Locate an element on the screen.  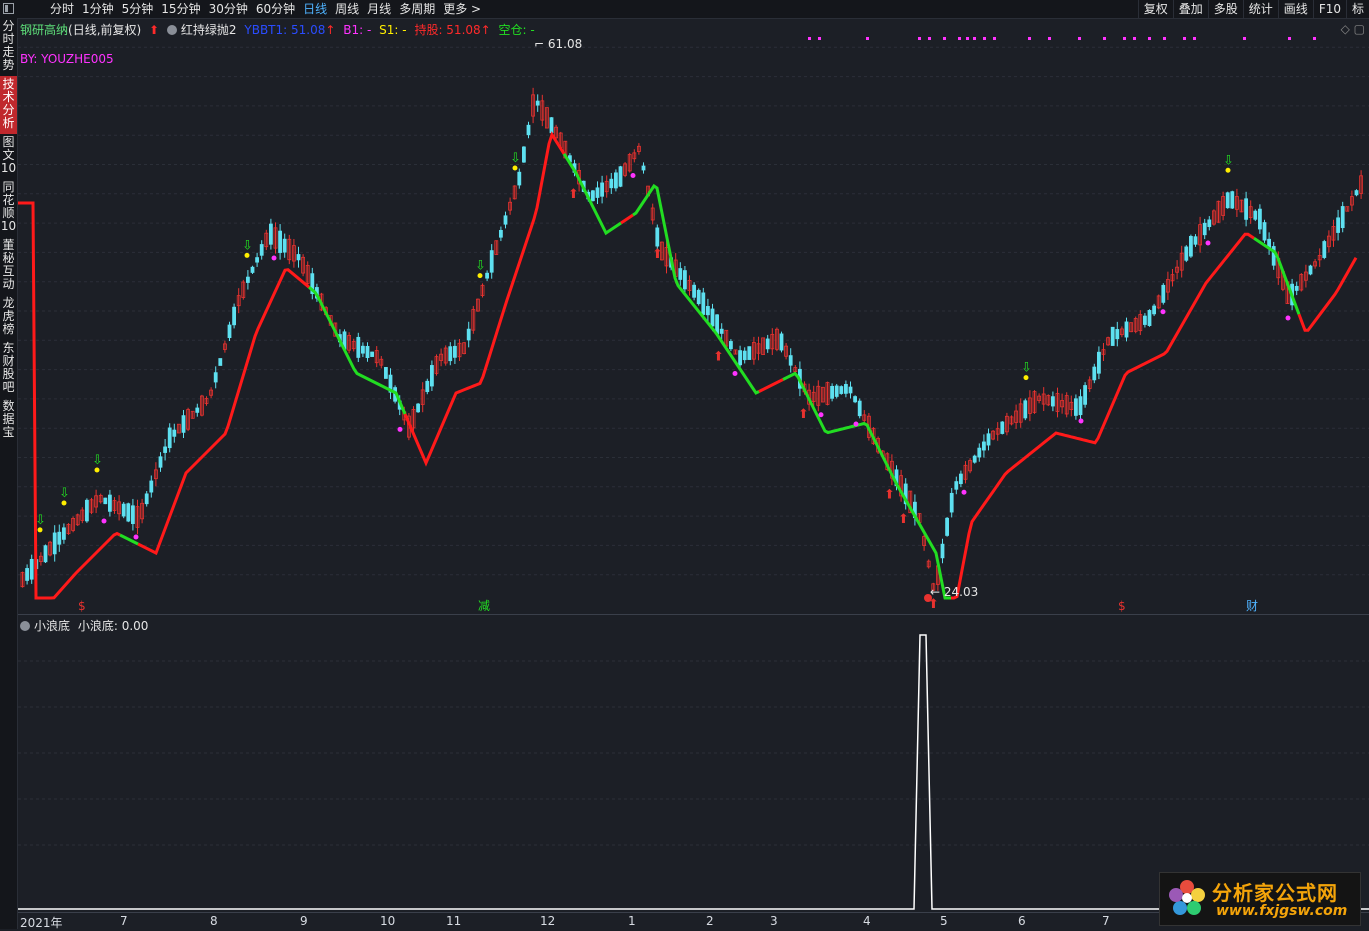
indicator-menu-icon is located at coordinates (171, 30).